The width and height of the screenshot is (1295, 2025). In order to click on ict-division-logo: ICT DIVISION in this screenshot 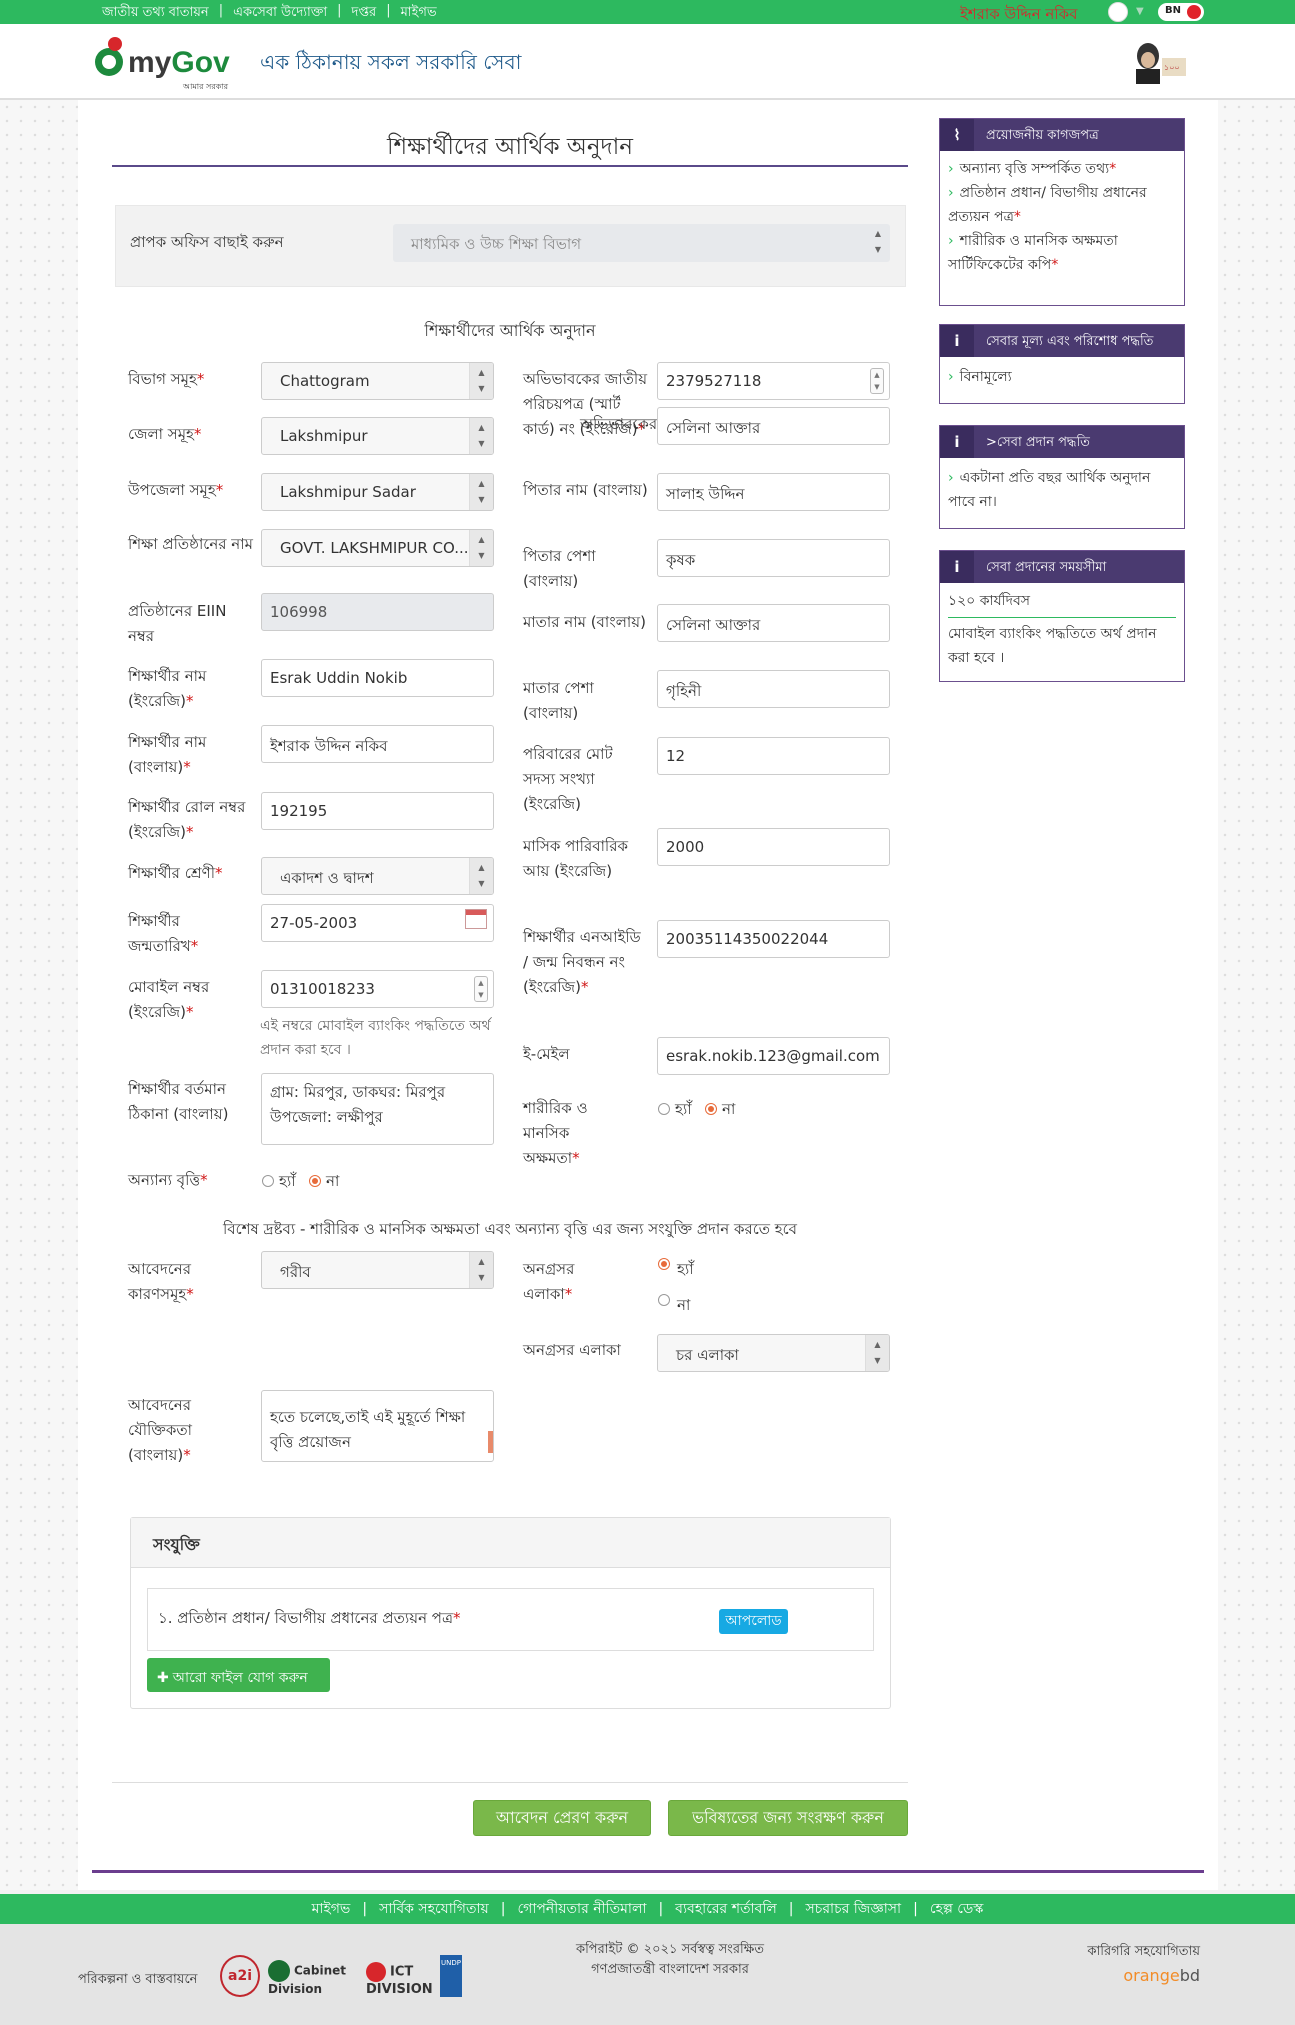, I will do `click(399, 1976)`.